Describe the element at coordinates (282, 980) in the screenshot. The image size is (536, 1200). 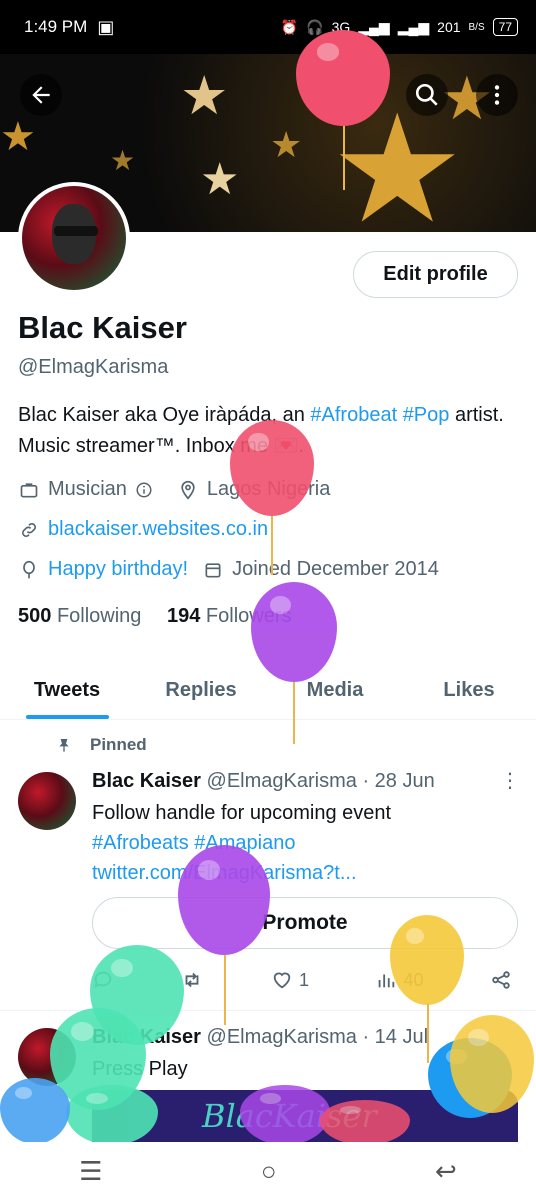
I see `heart-icon` at that location.